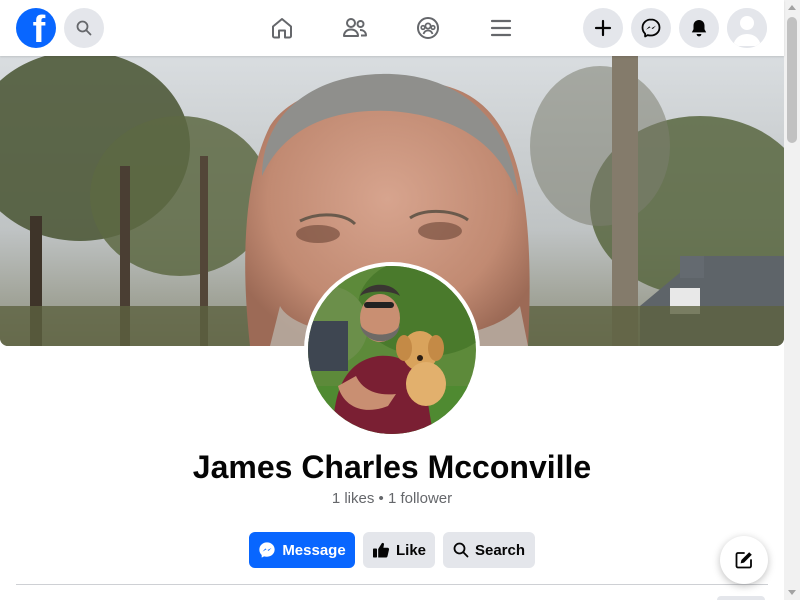  I want to click on tab-home, so click(282, 28).